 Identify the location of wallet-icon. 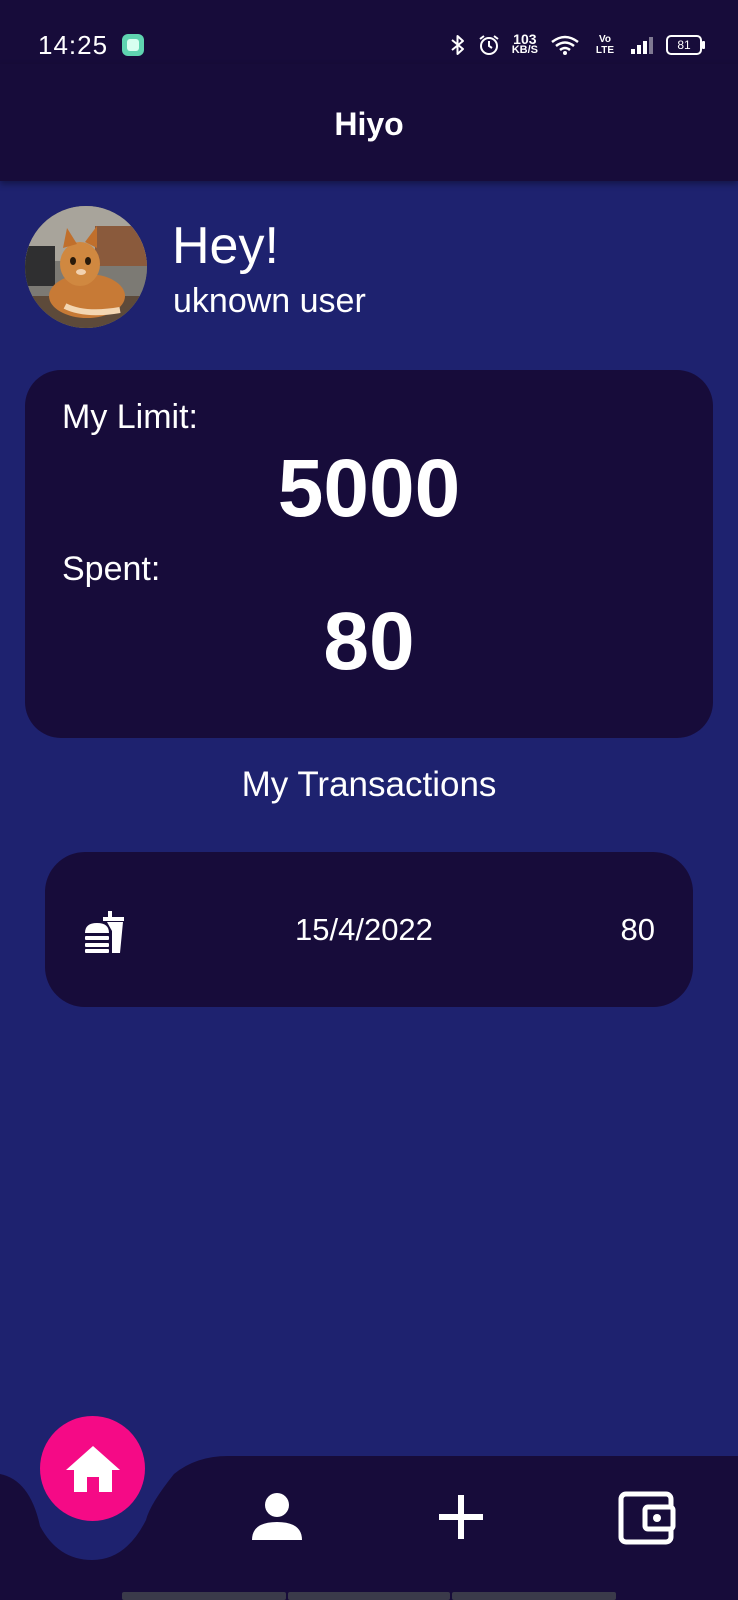
(647, 1518).